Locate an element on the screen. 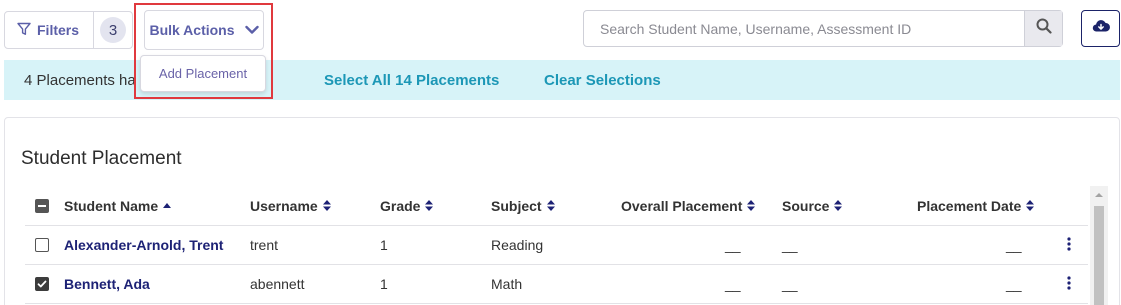 This screenshot has height=305, width=1121. search-input is located at coordinates (804, 28).